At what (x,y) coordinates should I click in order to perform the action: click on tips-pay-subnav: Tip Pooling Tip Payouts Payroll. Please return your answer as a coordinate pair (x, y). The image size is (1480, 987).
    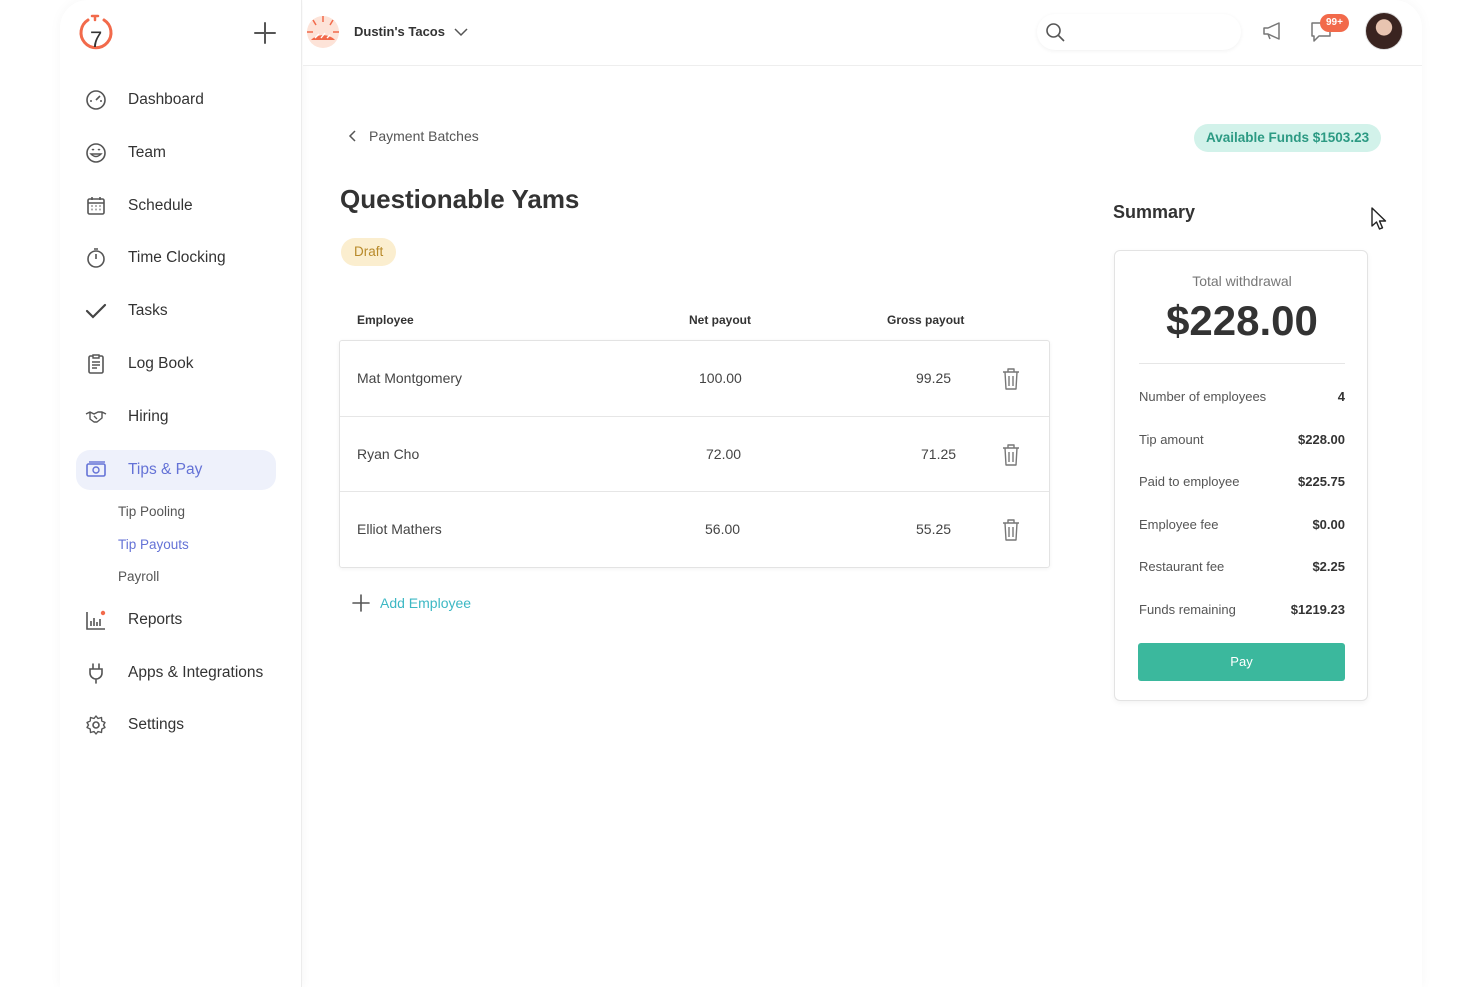
    Looking at the image, I should click on (176, 545).